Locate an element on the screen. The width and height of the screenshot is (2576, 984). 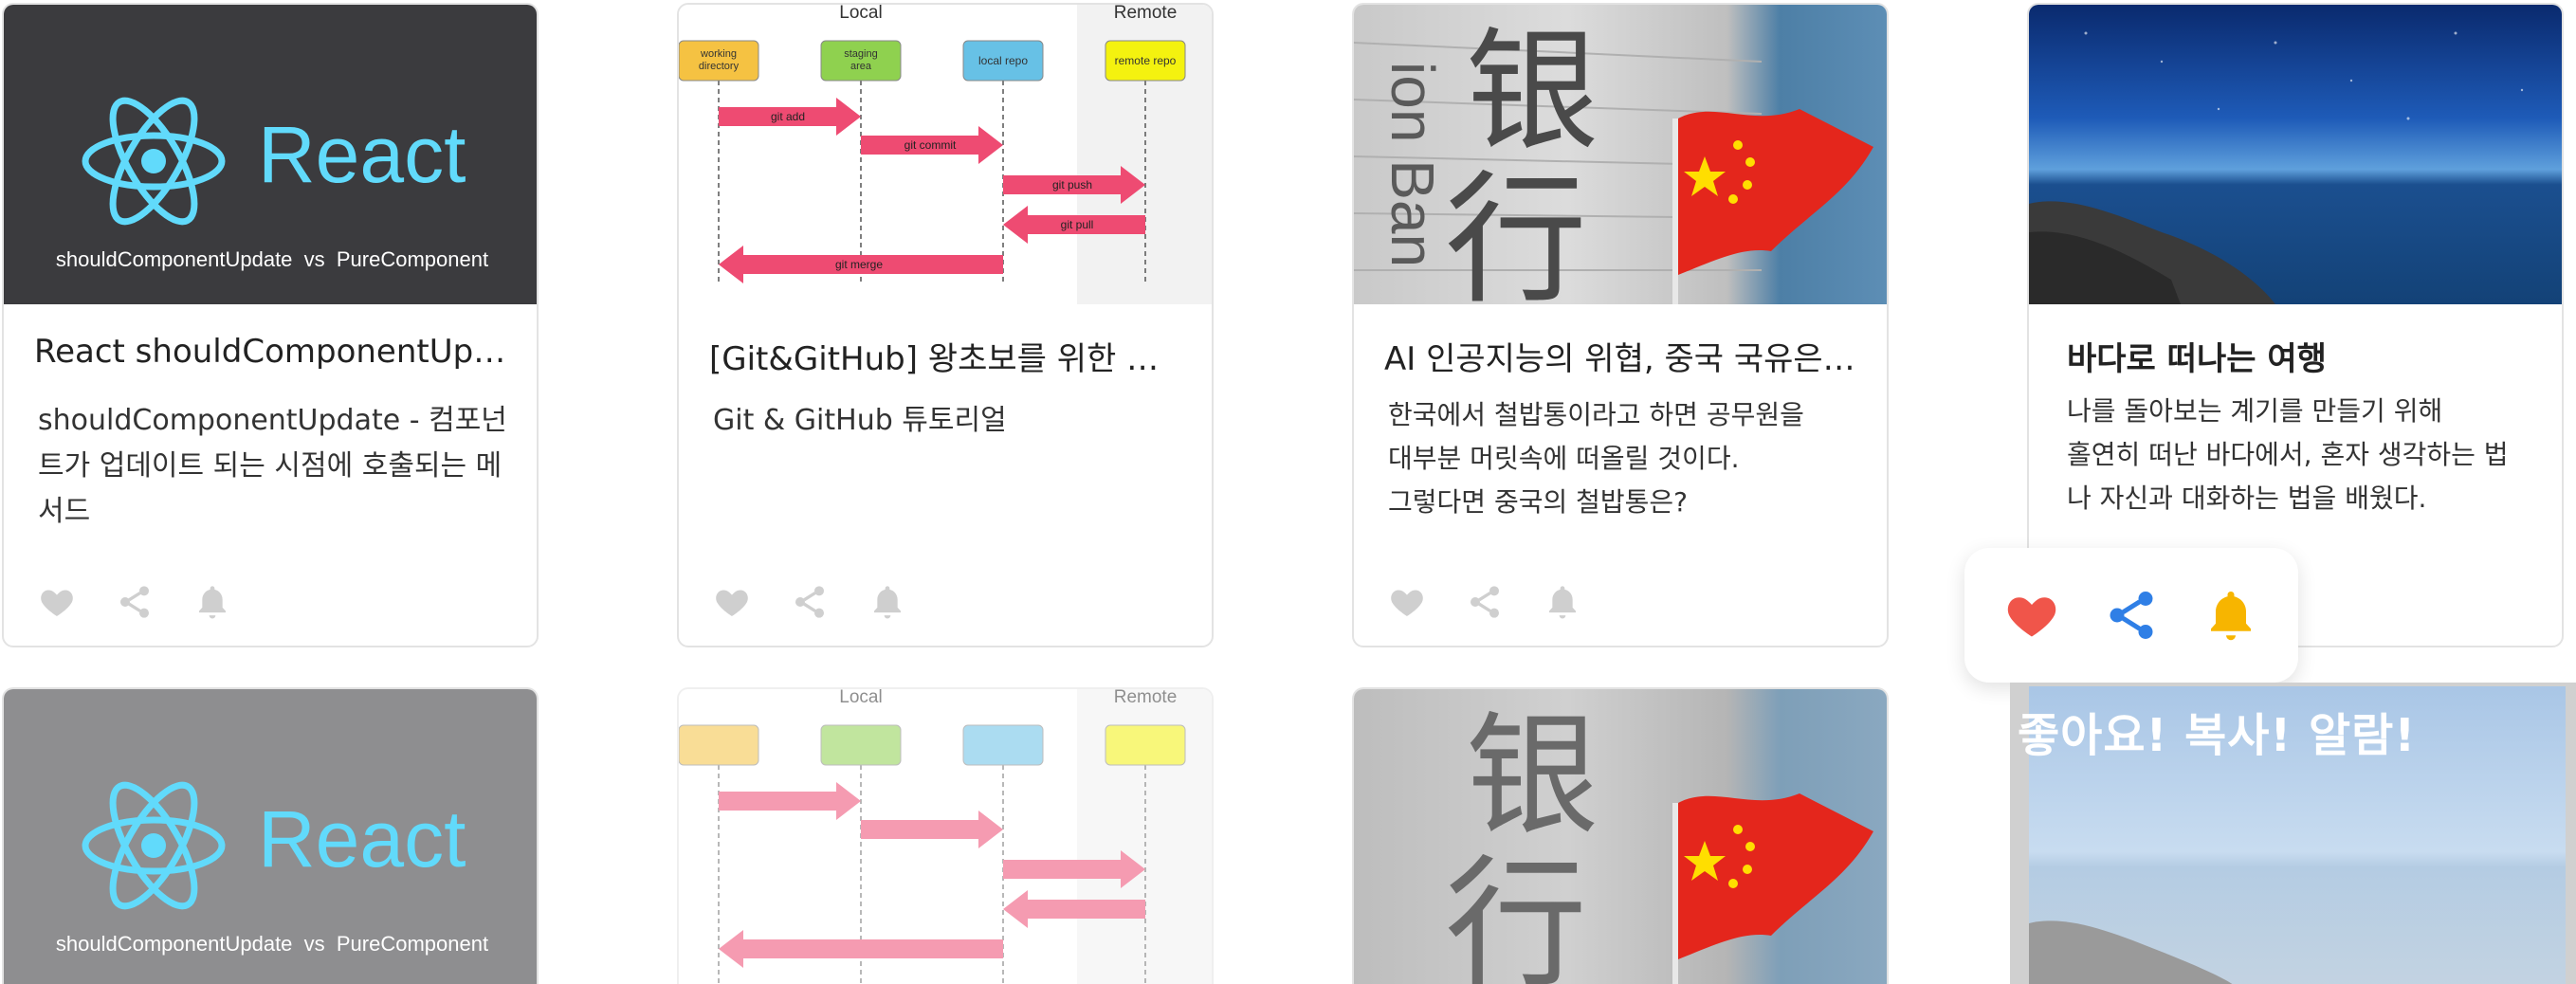
desc-line: 나 자신과 대화하는 법을 배웠다. is located at coordinates (2247, 498).